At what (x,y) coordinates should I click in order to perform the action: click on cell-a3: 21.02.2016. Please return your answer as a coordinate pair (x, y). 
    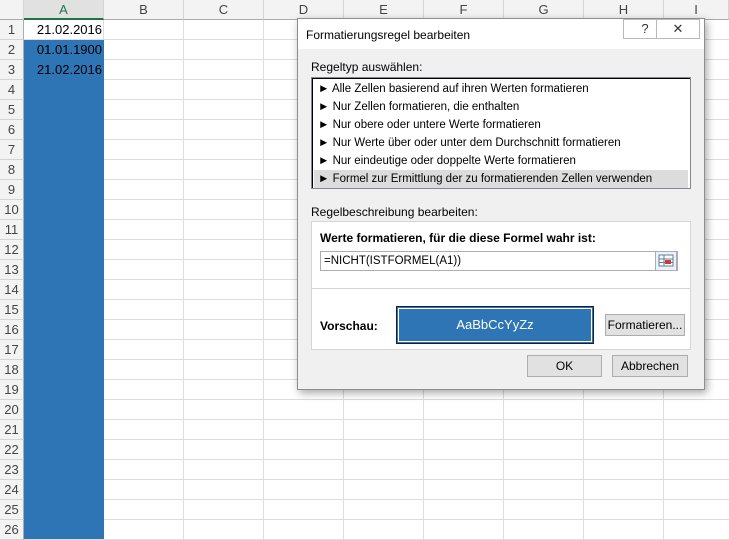
    Looking at the image, I should click on (63, 70).